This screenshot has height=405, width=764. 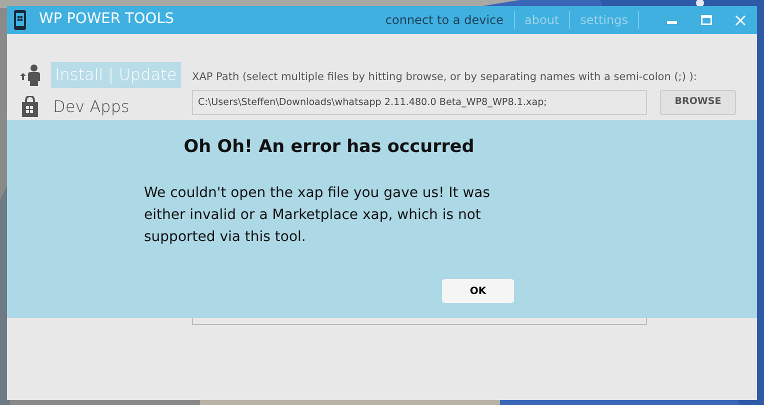 I want to click on xap-path-field: C:\Users\Steffen\Downloads\whatsapp 2.11.480.0 Beta_WP8_WP8.1.xap;, so click(x=419, y=102).